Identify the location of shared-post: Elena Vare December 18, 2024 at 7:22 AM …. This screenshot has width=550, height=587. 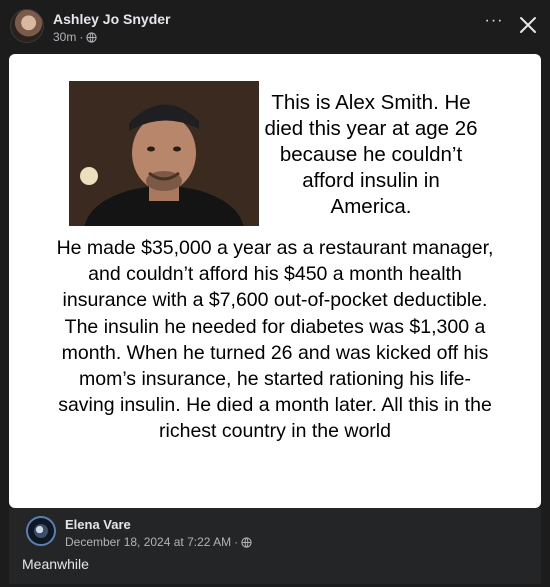
(275, 546).